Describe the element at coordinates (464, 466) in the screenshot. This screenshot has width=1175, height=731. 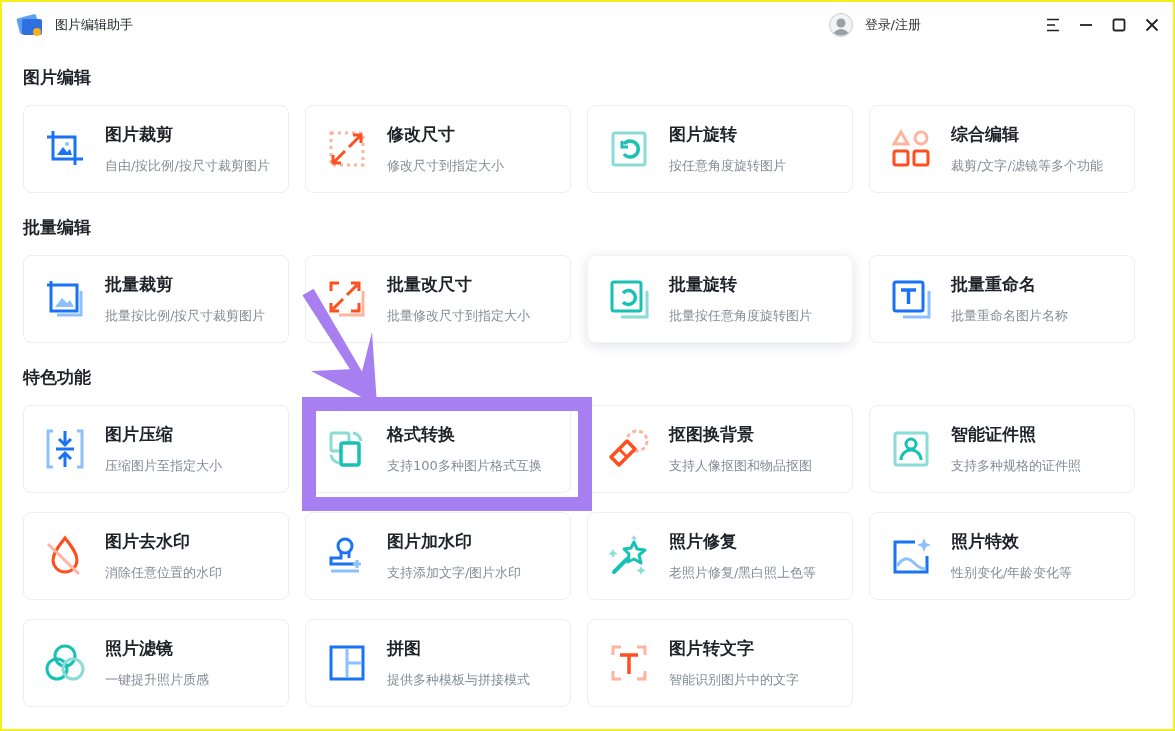
I see `feature-description: 支持100多种图片格式互换` at that location.